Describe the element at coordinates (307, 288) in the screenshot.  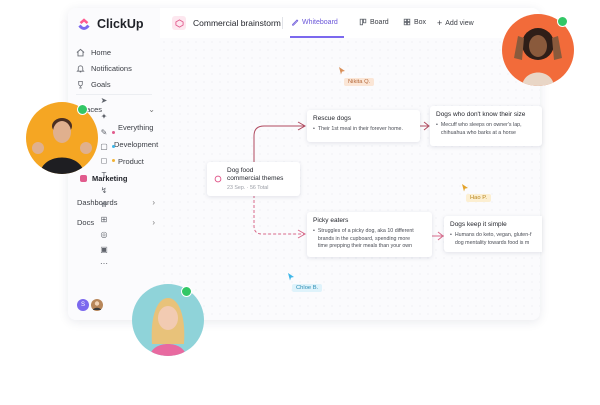
I see `cursor-label-chloe: Chloe B.` at that location.